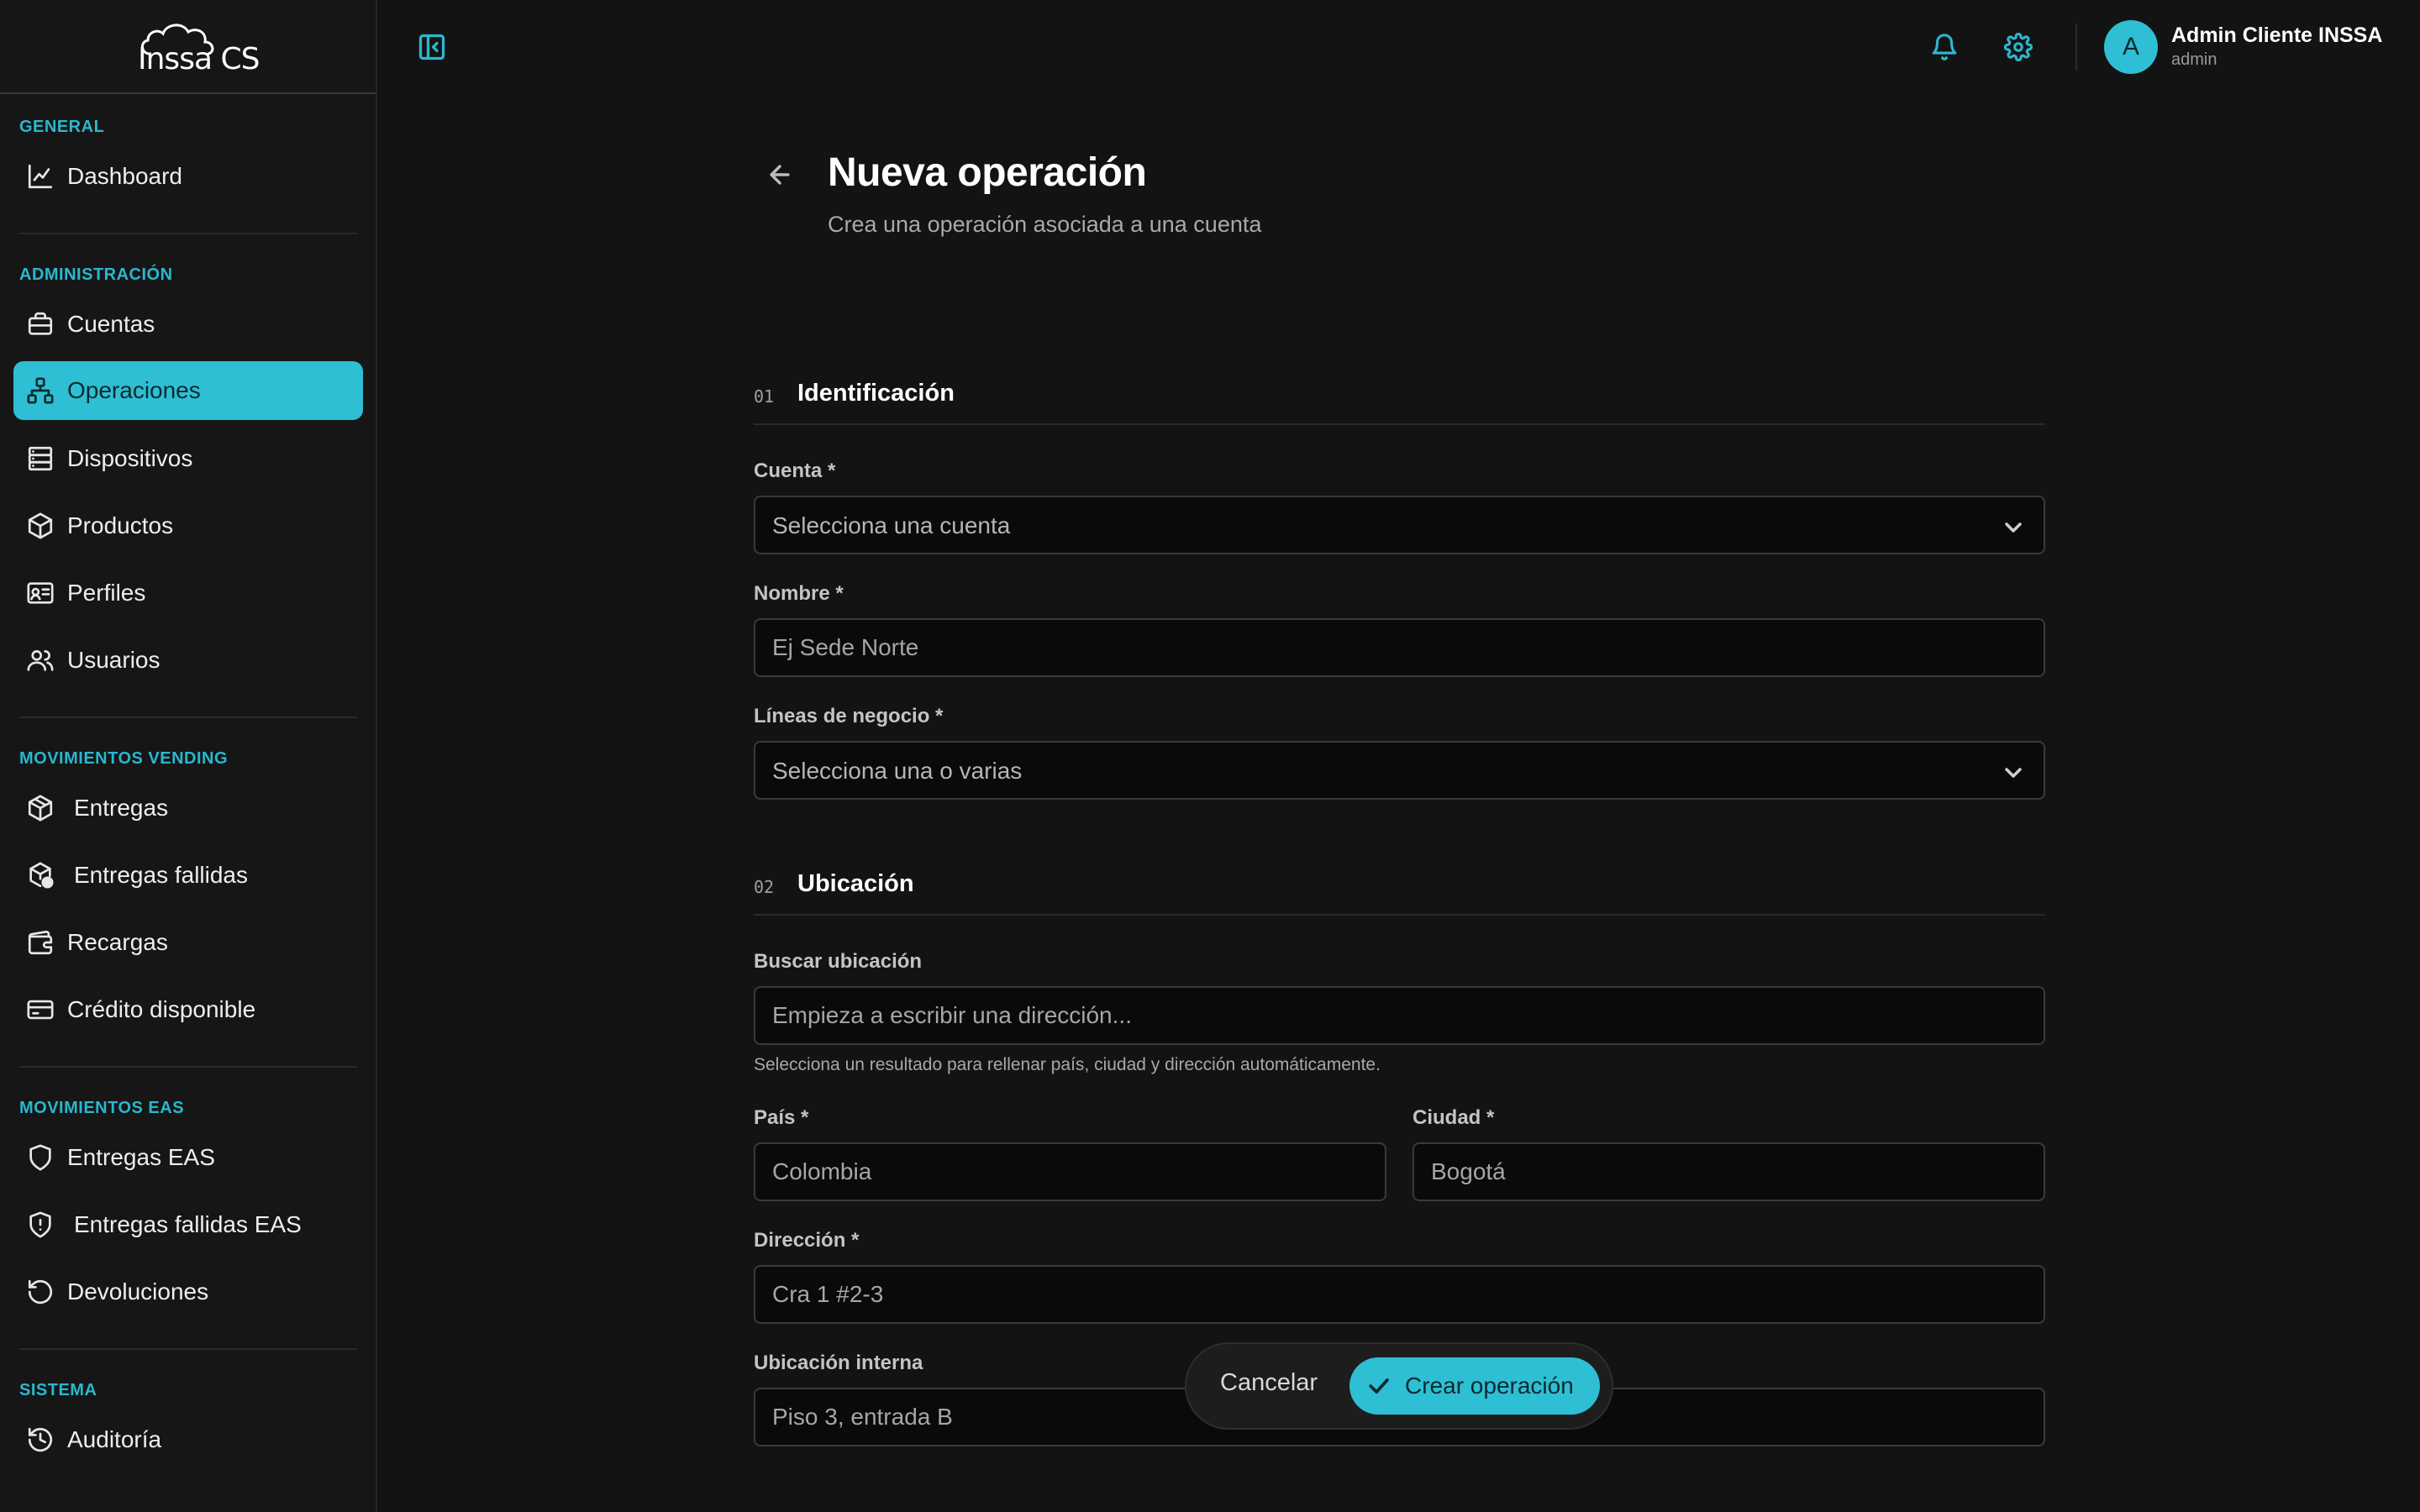  What do you see at coordinates (876, 393) in the screenshot?
I see `section-title: Identificación` at bounding box center [876, 393].